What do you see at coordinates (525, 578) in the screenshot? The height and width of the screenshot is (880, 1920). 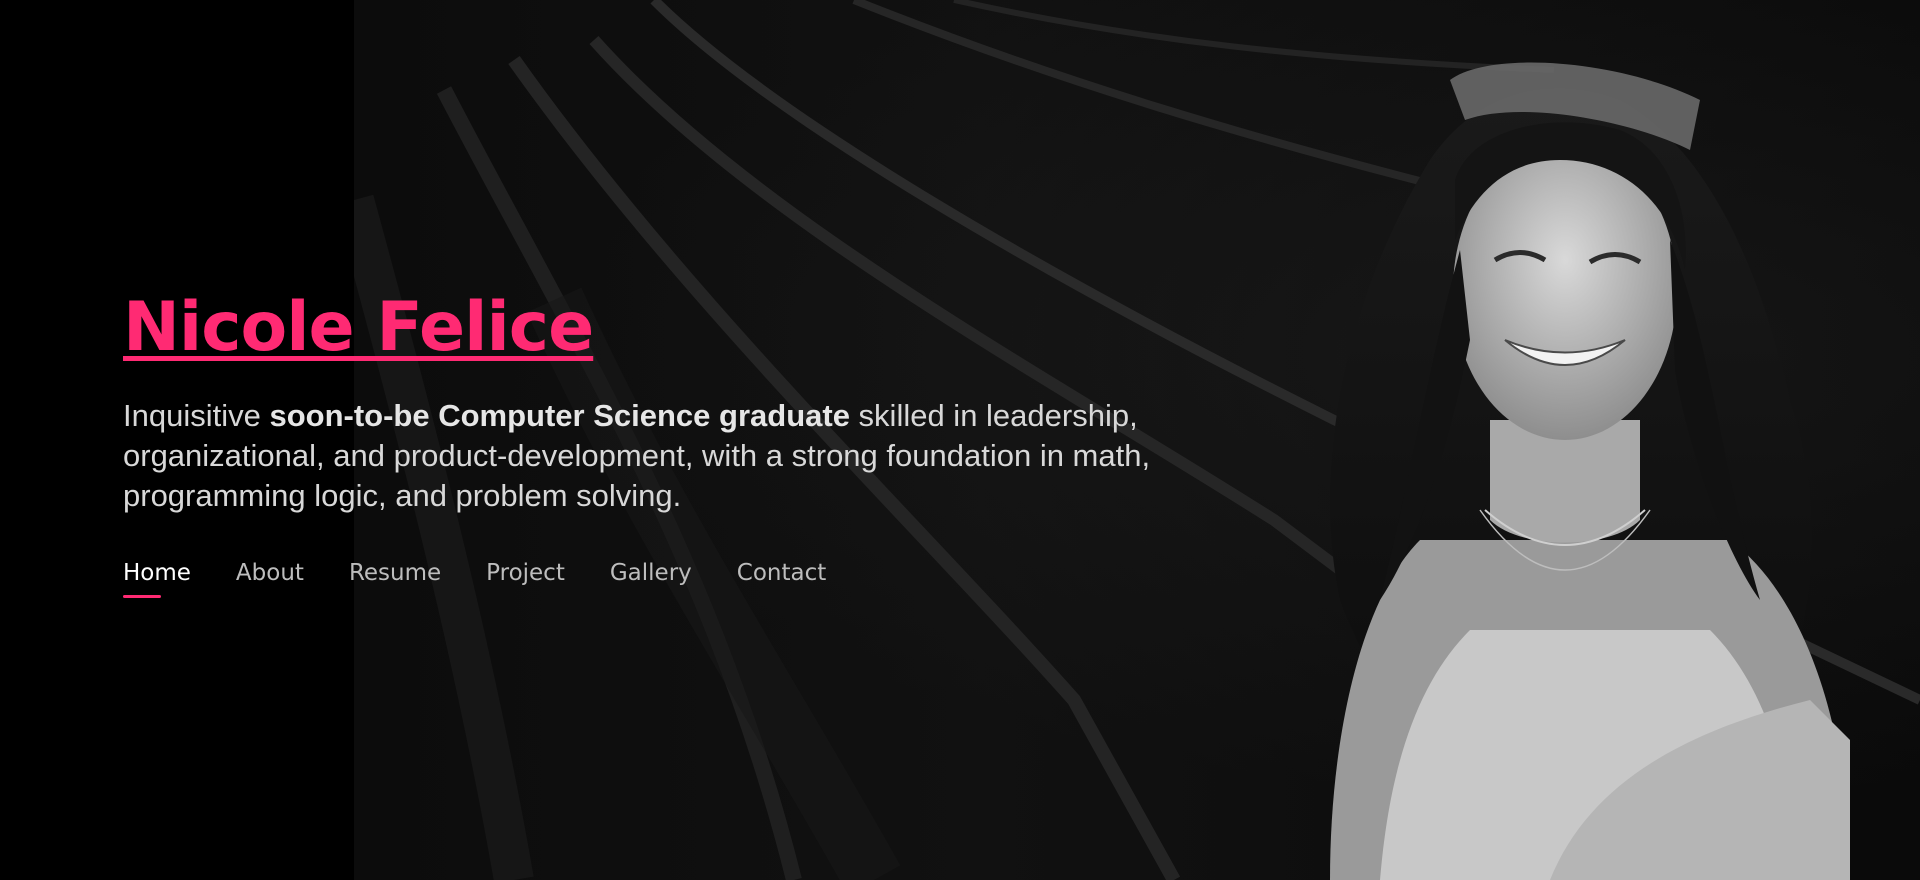 I see `nav-item-project: Project` at bounding box center [525, 578].